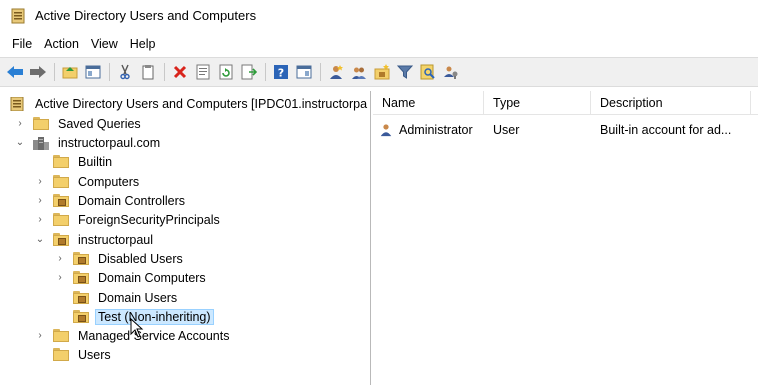 This screenshot has height=385, width=758. Describe the element at coordinates (428, 72) in the screenshot. I see `find-icon` at that location.